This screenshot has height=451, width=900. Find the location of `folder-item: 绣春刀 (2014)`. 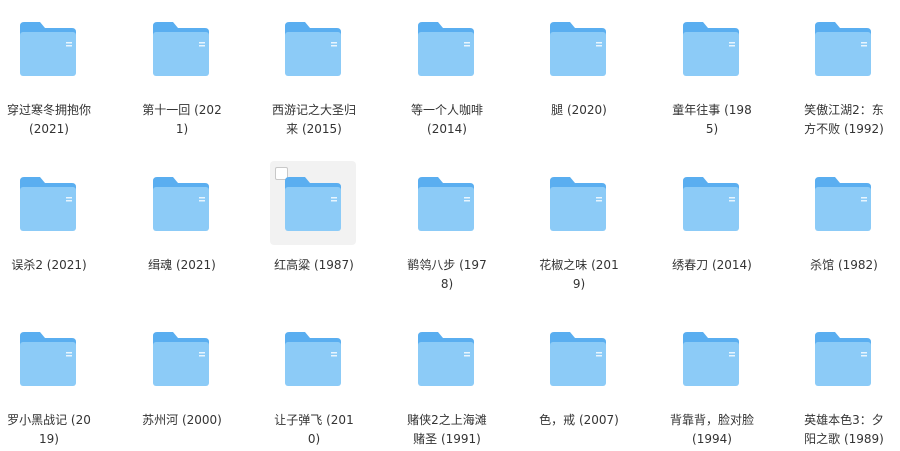

folder-item: 绣春刀 (2014) is located at coordinates (712, 236).